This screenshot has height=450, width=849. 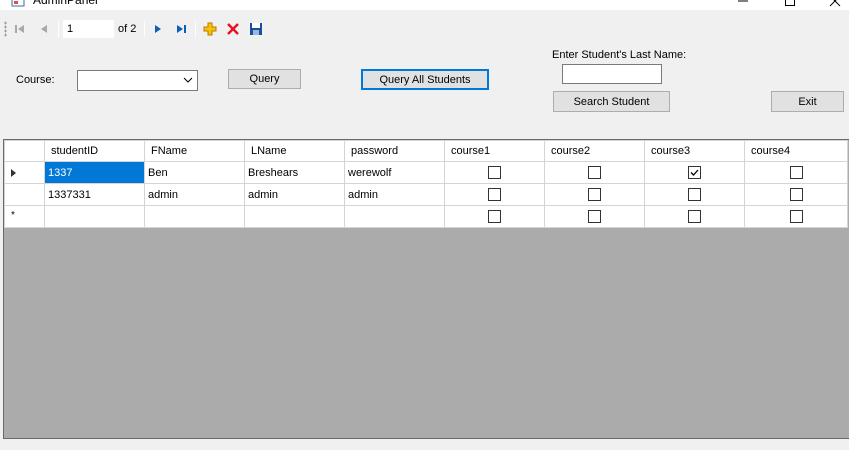 I want to click on new-row-icon: *, so click(x=13, y=215).